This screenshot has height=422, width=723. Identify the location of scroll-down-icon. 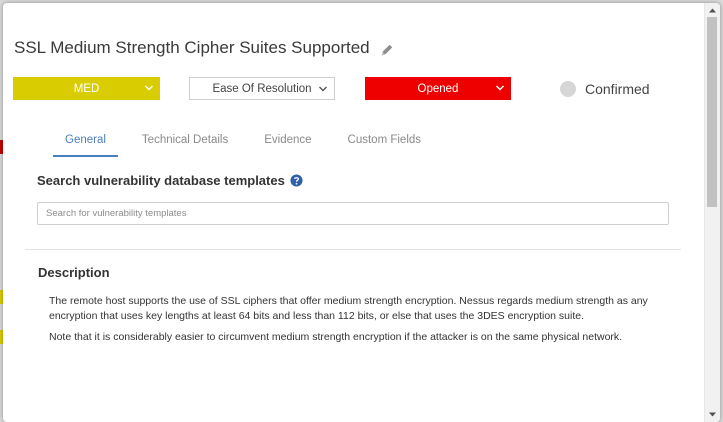
(712, 414).